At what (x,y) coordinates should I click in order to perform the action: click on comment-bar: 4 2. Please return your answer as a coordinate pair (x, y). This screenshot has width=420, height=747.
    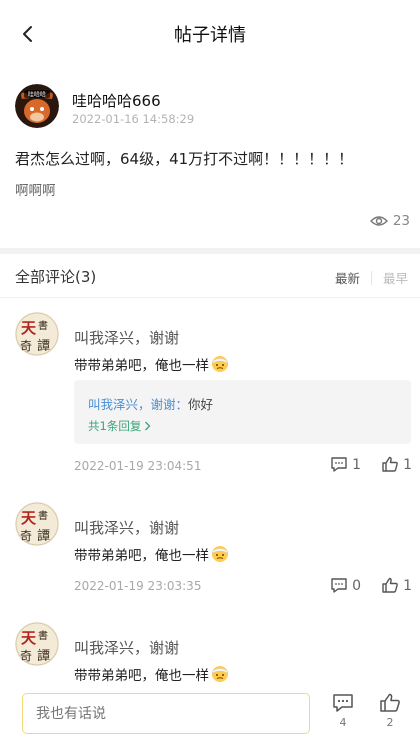
    Looking at the image, I should click on (210, 715).